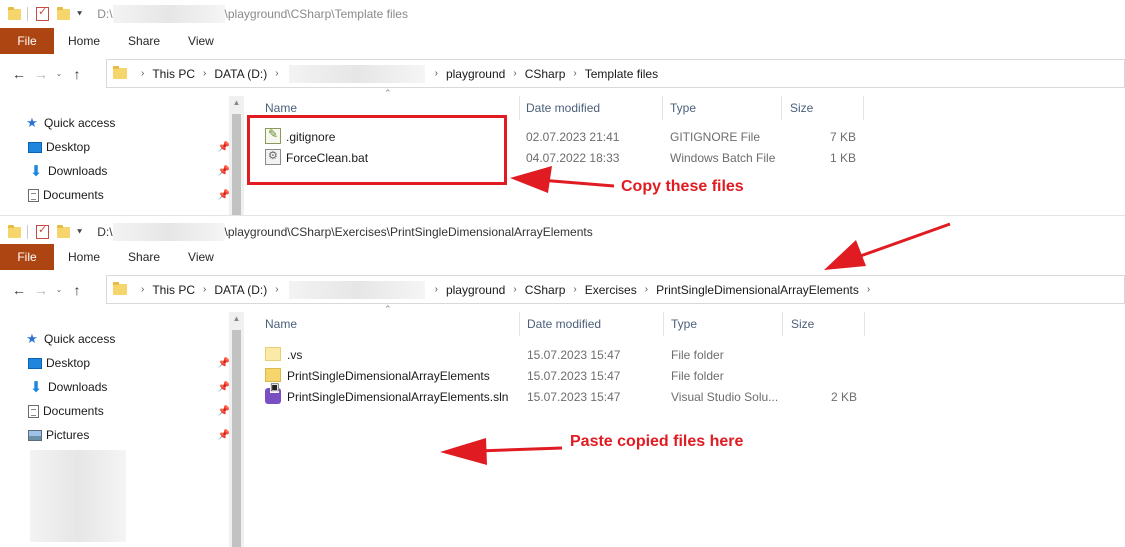 The image size is (1125, 547). What do you see at coordinates (715, 136) in the screenshot?
I see `file-type: GITIGNORE File` at bounding box center [715, 136].